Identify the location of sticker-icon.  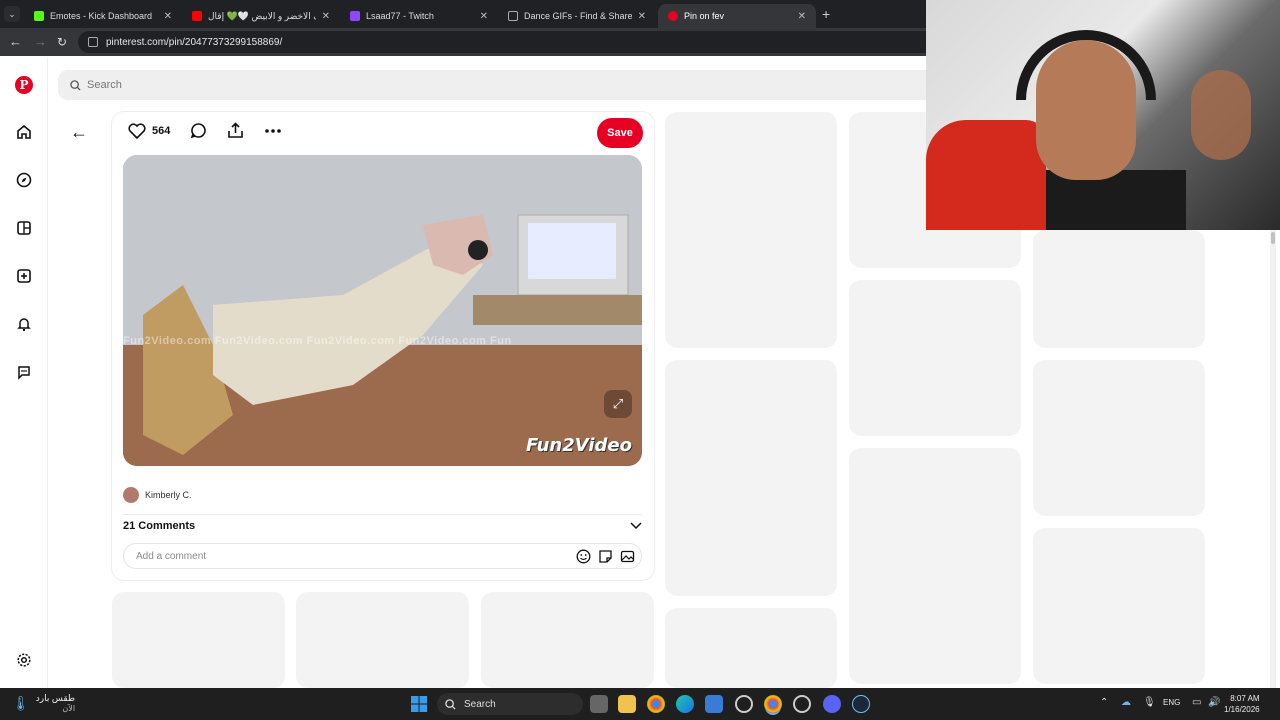
(605, 556).